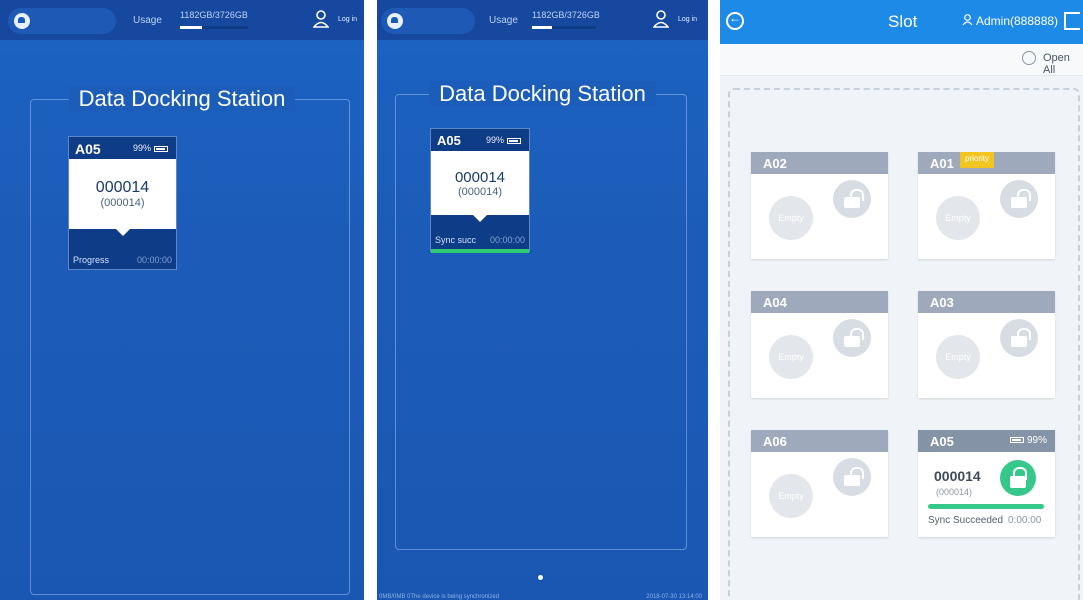  I want to click on card-progress-track, so click(480, 251).